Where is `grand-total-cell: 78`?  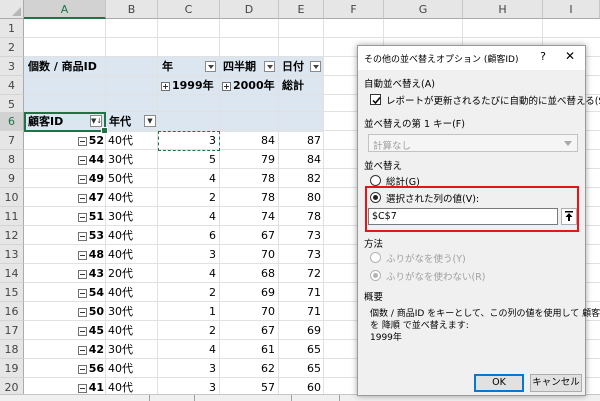 grand-total-cell: 78 is located at coordinates (300, 216).